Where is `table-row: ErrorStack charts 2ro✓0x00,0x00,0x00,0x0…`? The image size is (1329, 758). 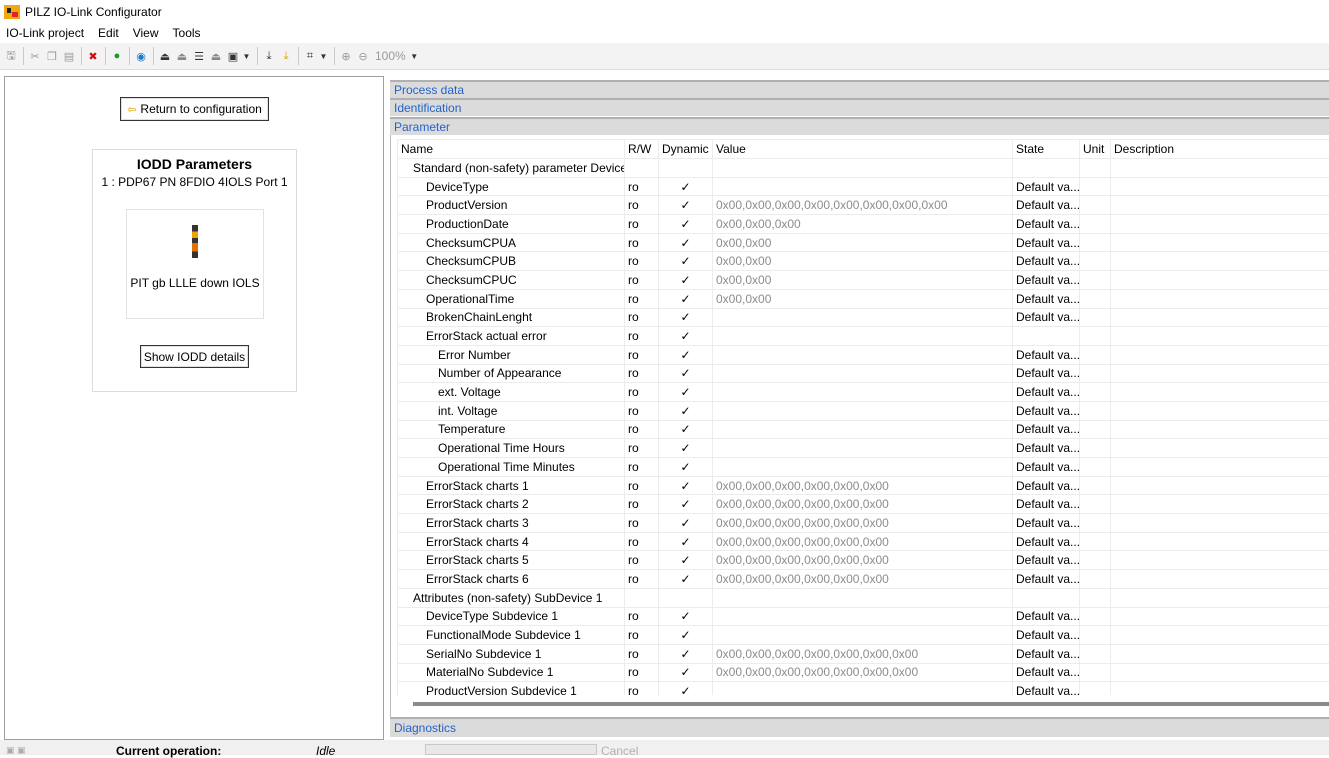 table-row: ErrorStack charts 2ro✓0x00,0x00,0x00,0x0… is located at coordinates (863, 504).